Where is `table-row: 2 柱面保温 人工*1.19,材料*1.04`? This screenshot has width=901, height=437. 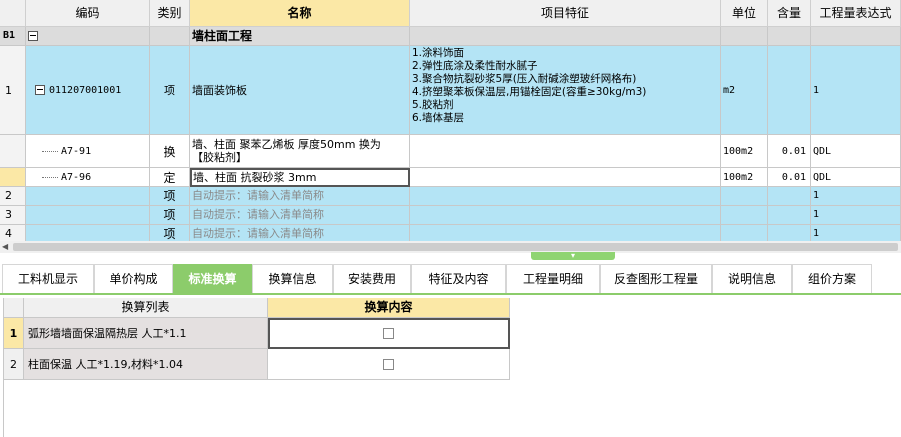 table-row: 2 柱面保温 人工*1.19,材料*1.04 is located at coordinates (257, 364).